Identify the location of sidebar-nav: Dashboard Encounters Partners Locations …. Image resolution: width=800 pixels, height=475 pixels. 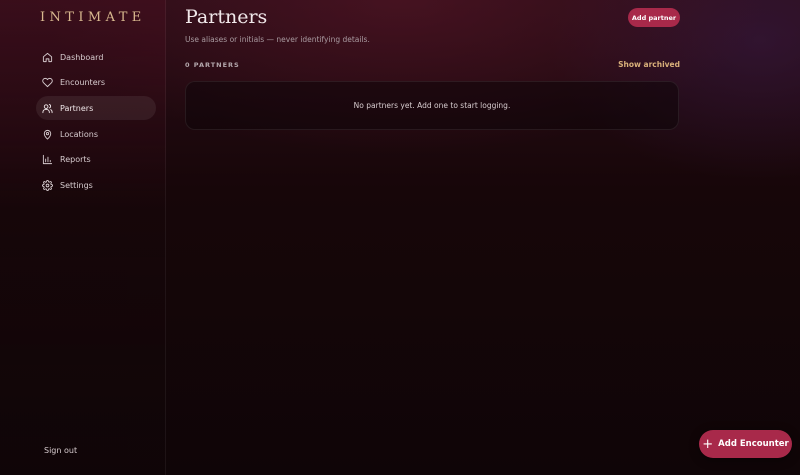
(96, 122).